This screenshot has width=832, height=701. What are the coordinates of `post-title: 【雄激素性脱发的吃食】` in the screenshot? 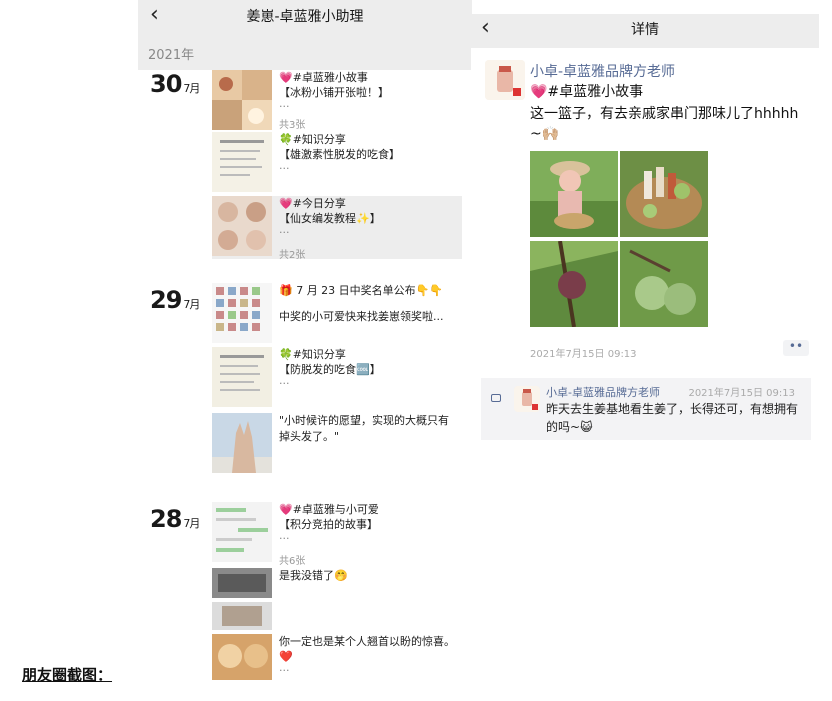 It's located at (339, 154).